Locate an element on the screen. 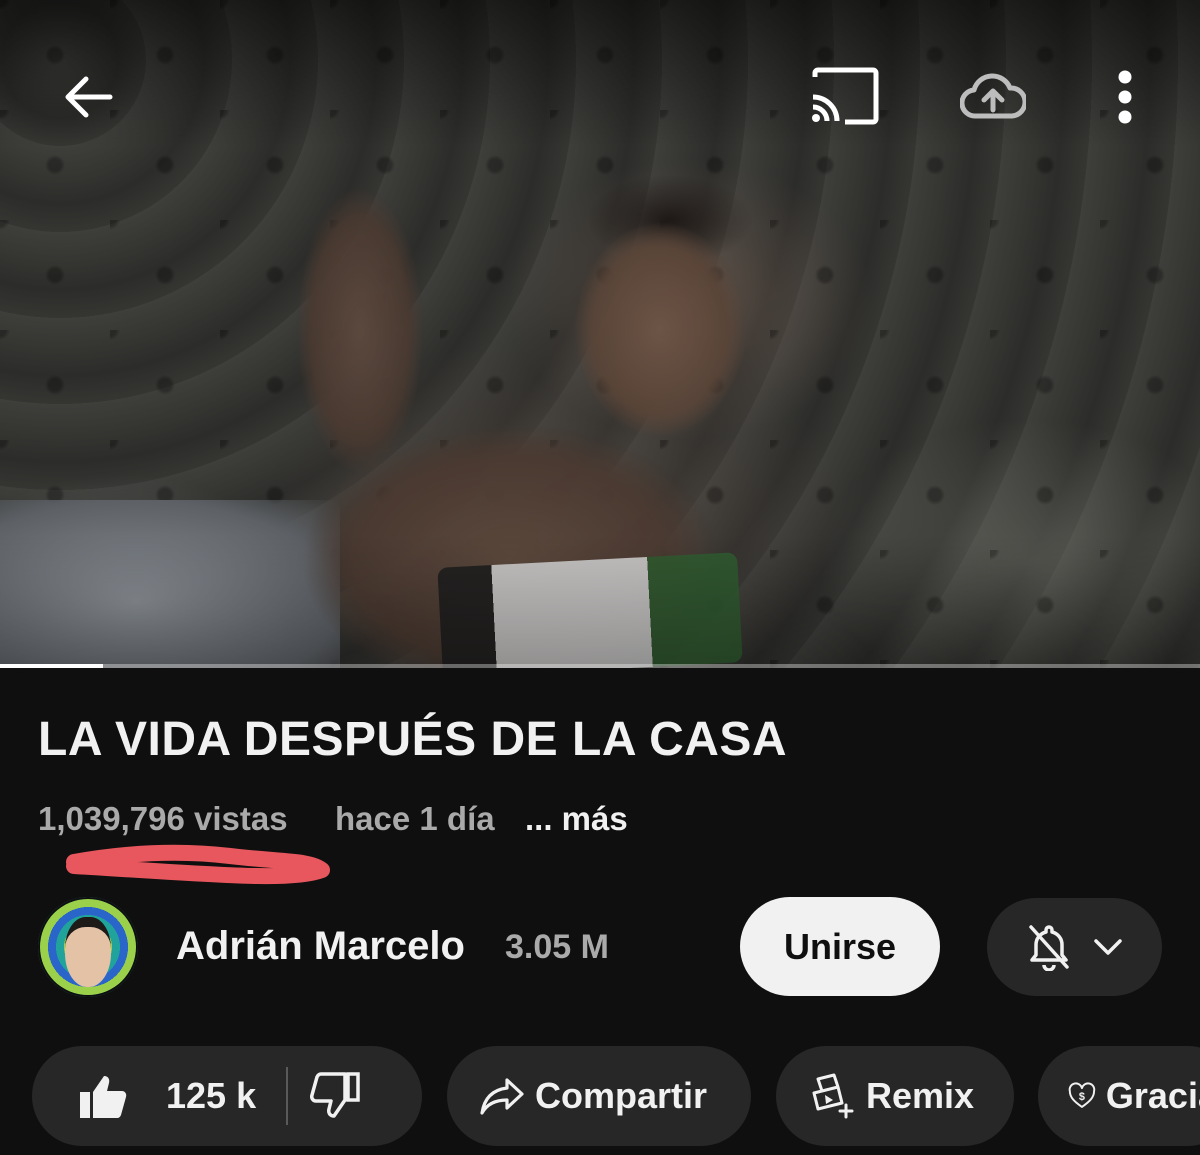 This screenshot has height=1155, width=1200. remix-label: Remix is located at coordinates (920, 1095).